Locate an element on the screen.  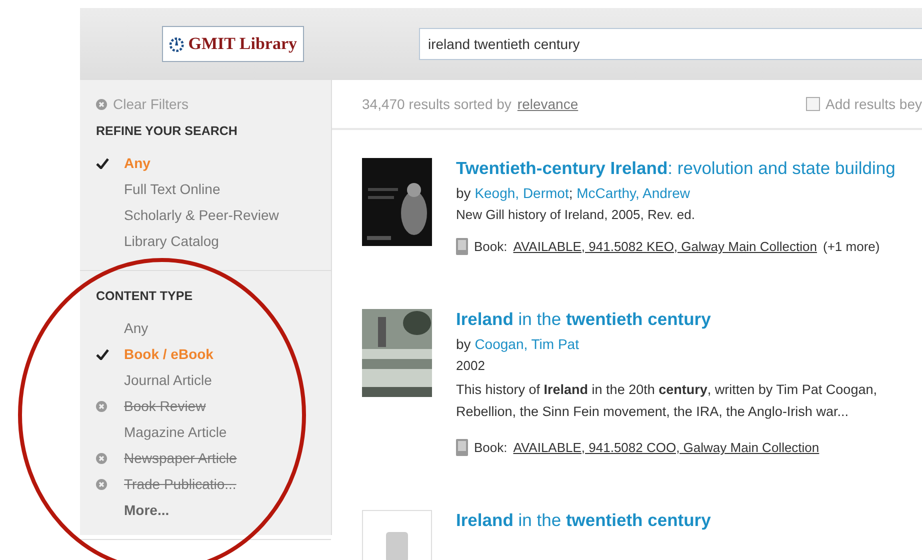
facet-option: Book / eBook is located at coordinates (169, 354).